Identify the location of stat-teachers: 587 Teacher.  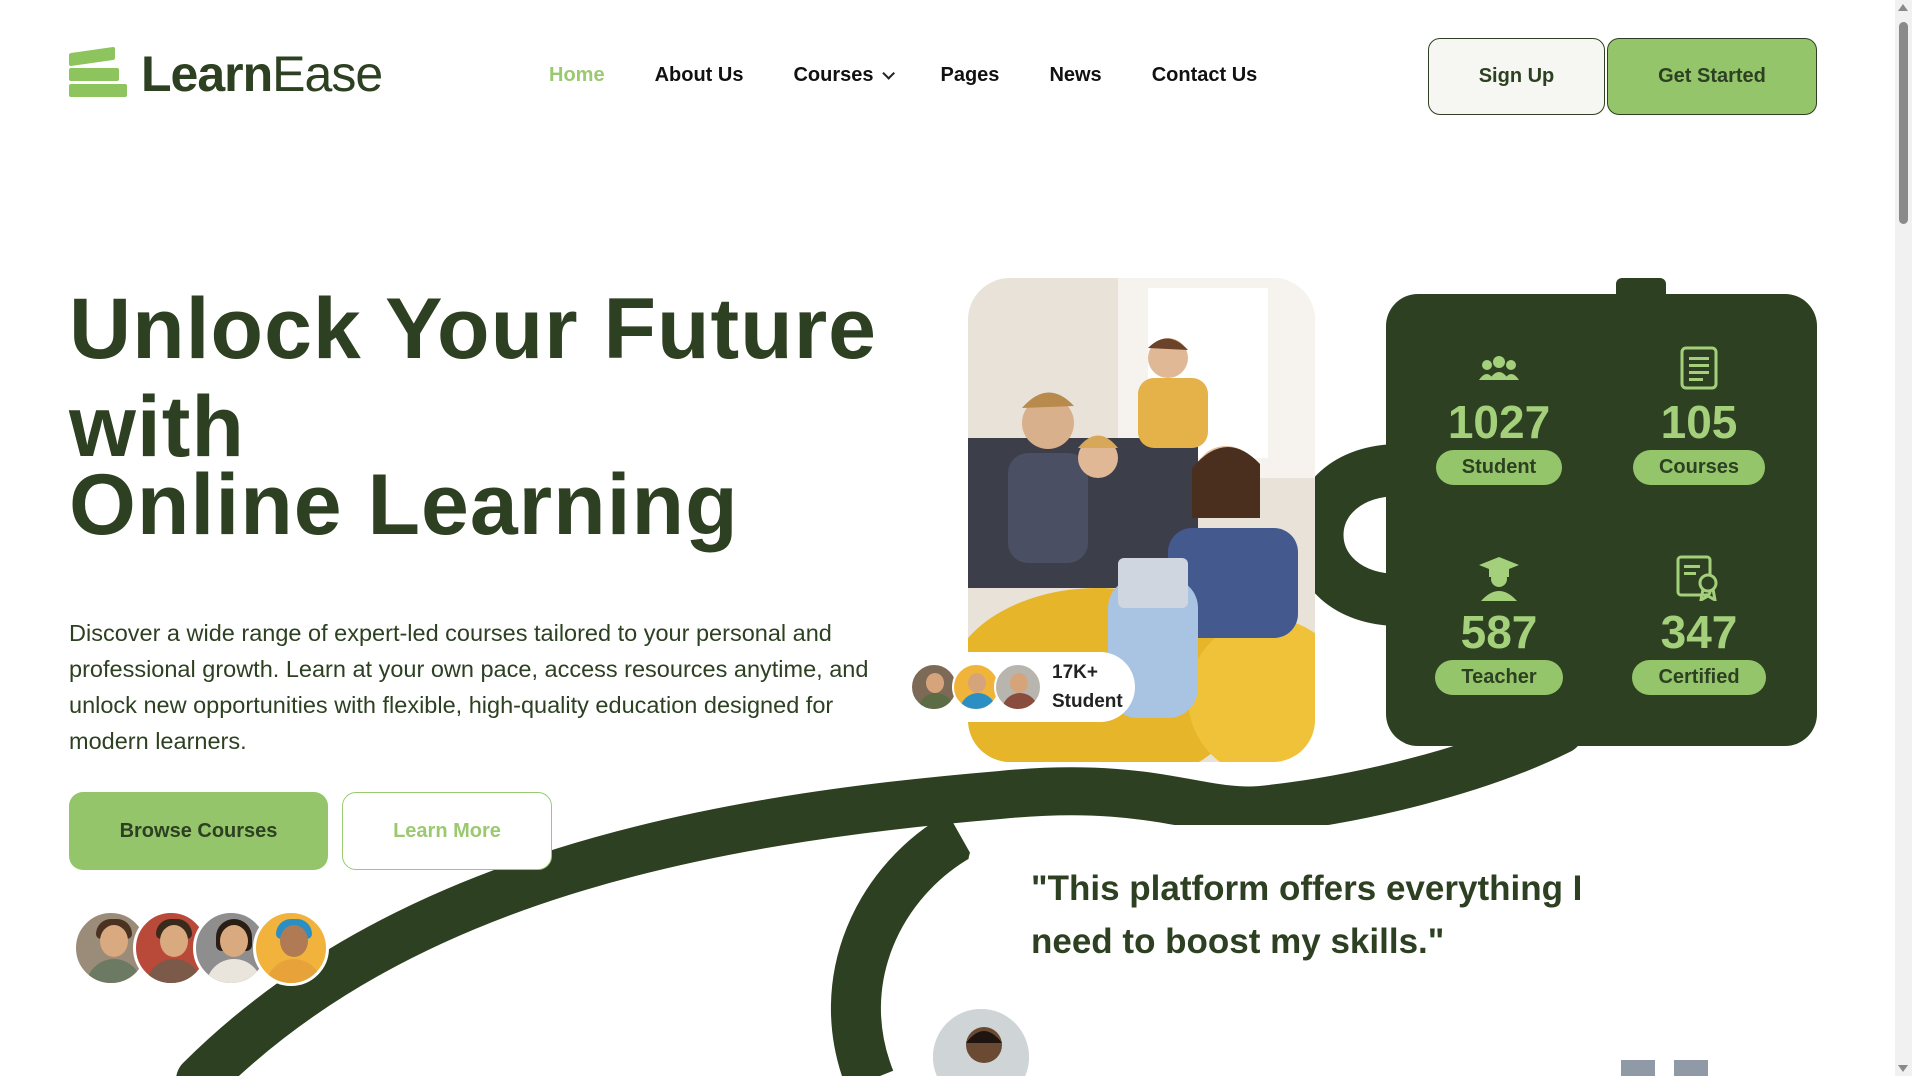
(1499, 623).